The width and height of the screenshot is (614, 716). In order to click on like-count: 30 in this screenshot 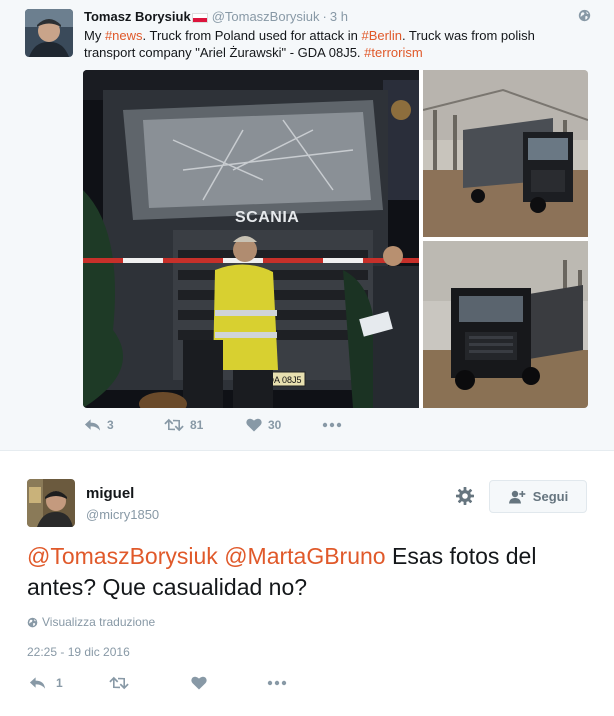, I will do `click(275, 425)`.